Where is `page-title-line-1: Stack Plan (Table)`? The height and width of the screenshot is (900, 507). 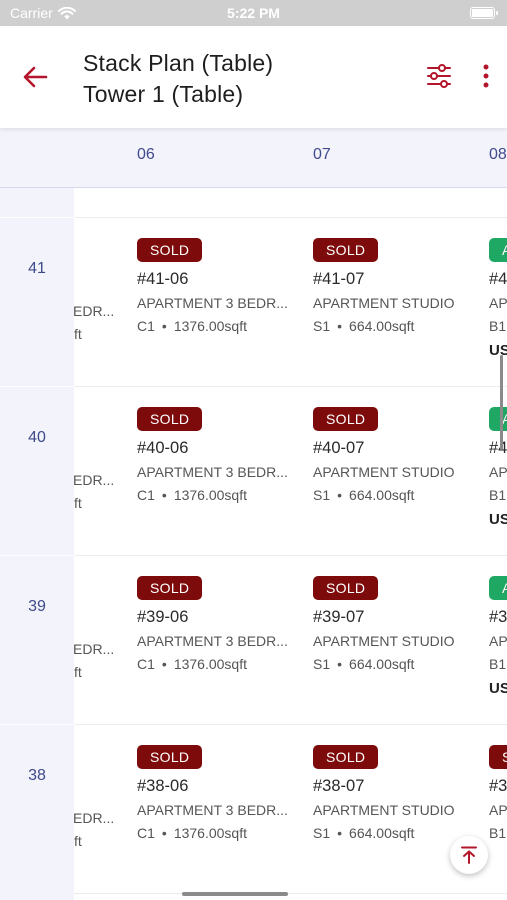 page-title-line-1: Stack Plan (Table) is located at coordinates (178, 63).